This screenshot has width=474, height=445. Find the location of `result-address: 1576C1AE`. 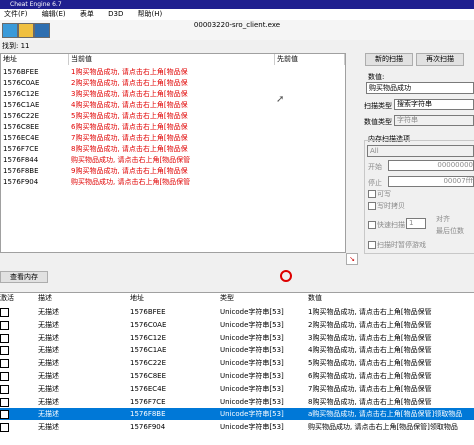

result-address: 1576C1AE is located at coordinates (21, 105).